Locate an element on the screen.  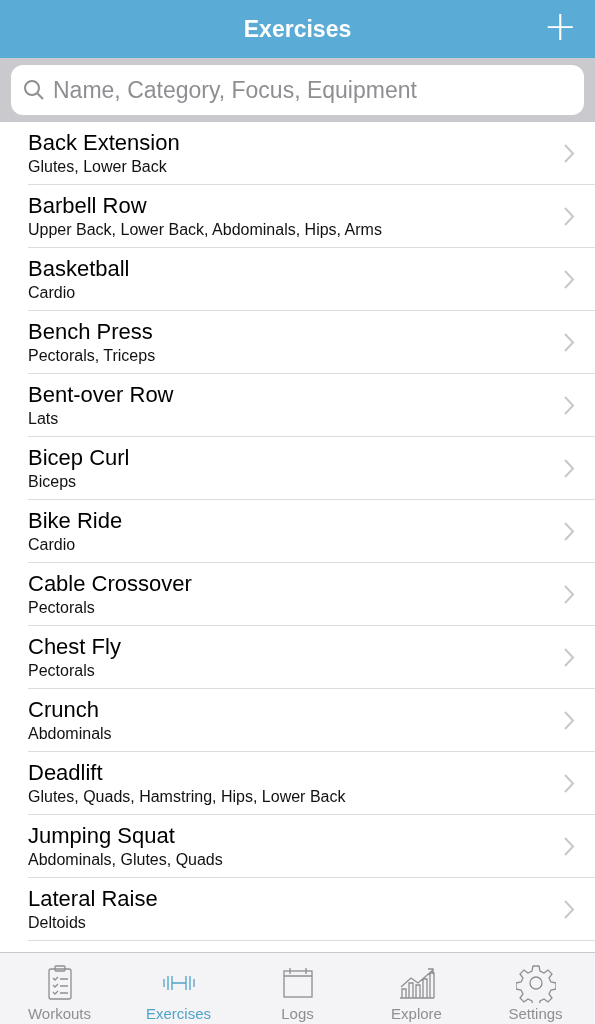
exercise-row: Bike Ride Cardio is located at coordinates (311, 531).